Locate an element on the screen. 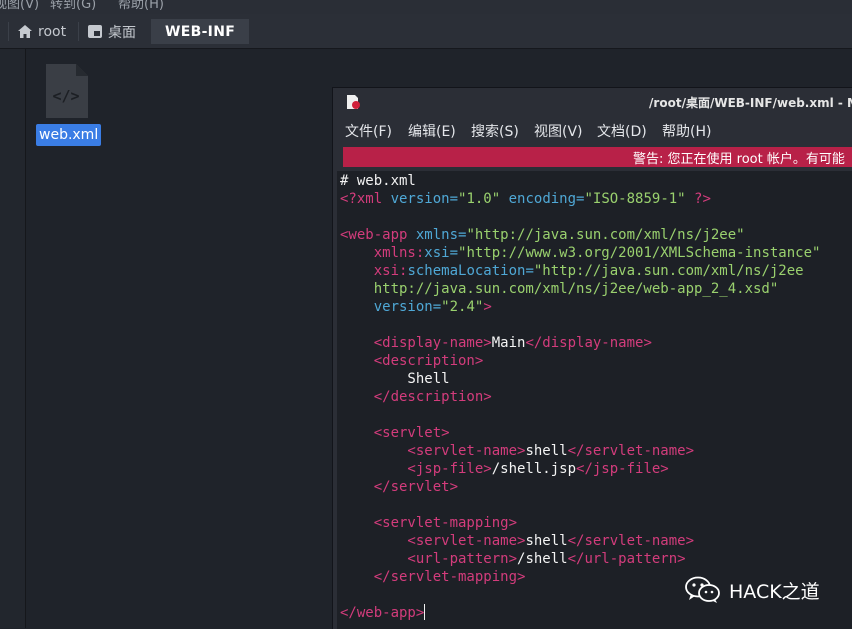  breadcrumb-root: root is located at coordinates (42, 31).